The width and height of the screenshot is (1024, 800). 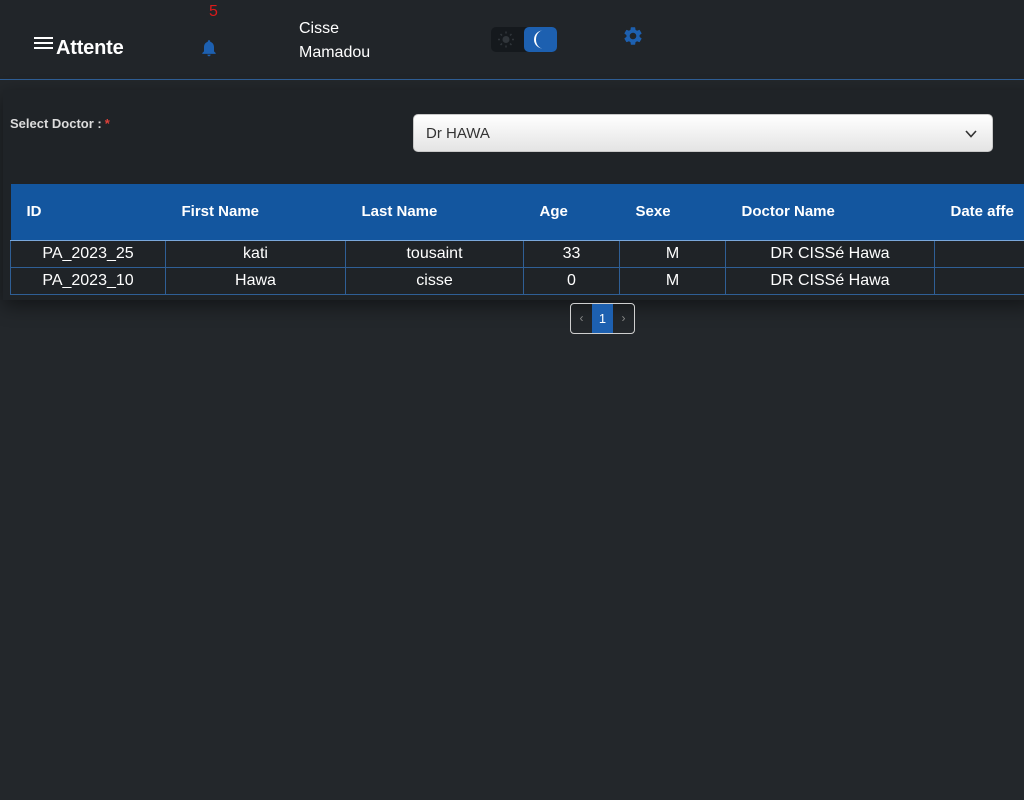 I want to click on cell-age: 33, so click(x=571, y=253).